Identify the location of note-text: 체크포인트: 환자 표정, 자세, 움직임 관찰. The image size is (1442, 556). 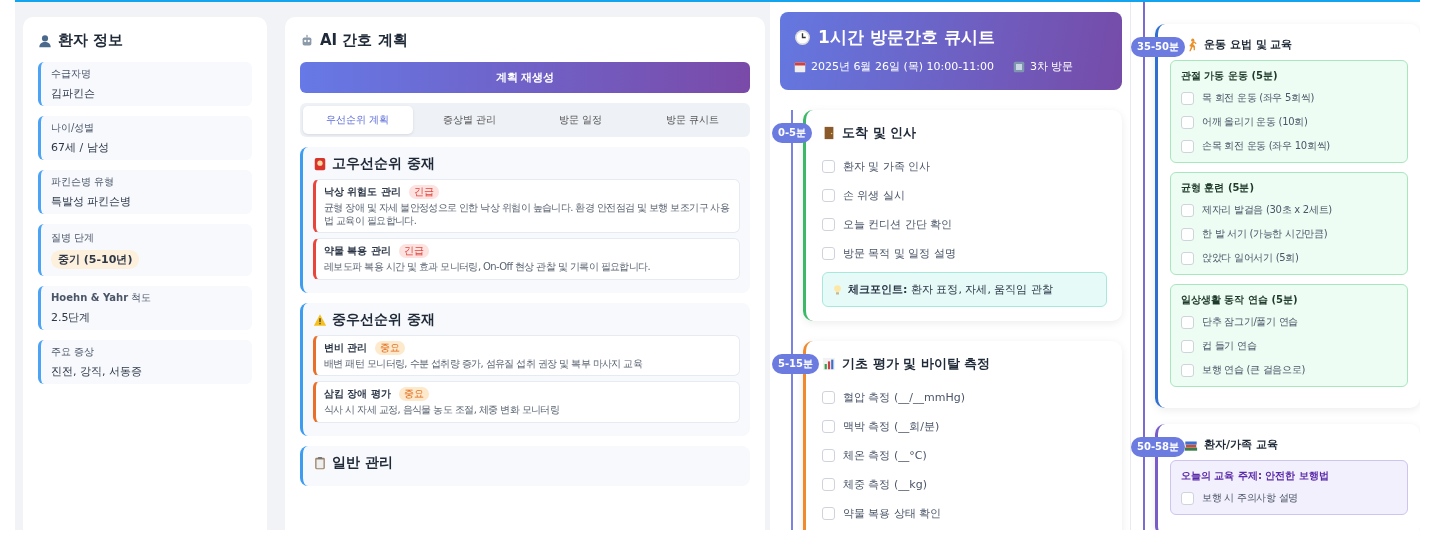
(950, 289).